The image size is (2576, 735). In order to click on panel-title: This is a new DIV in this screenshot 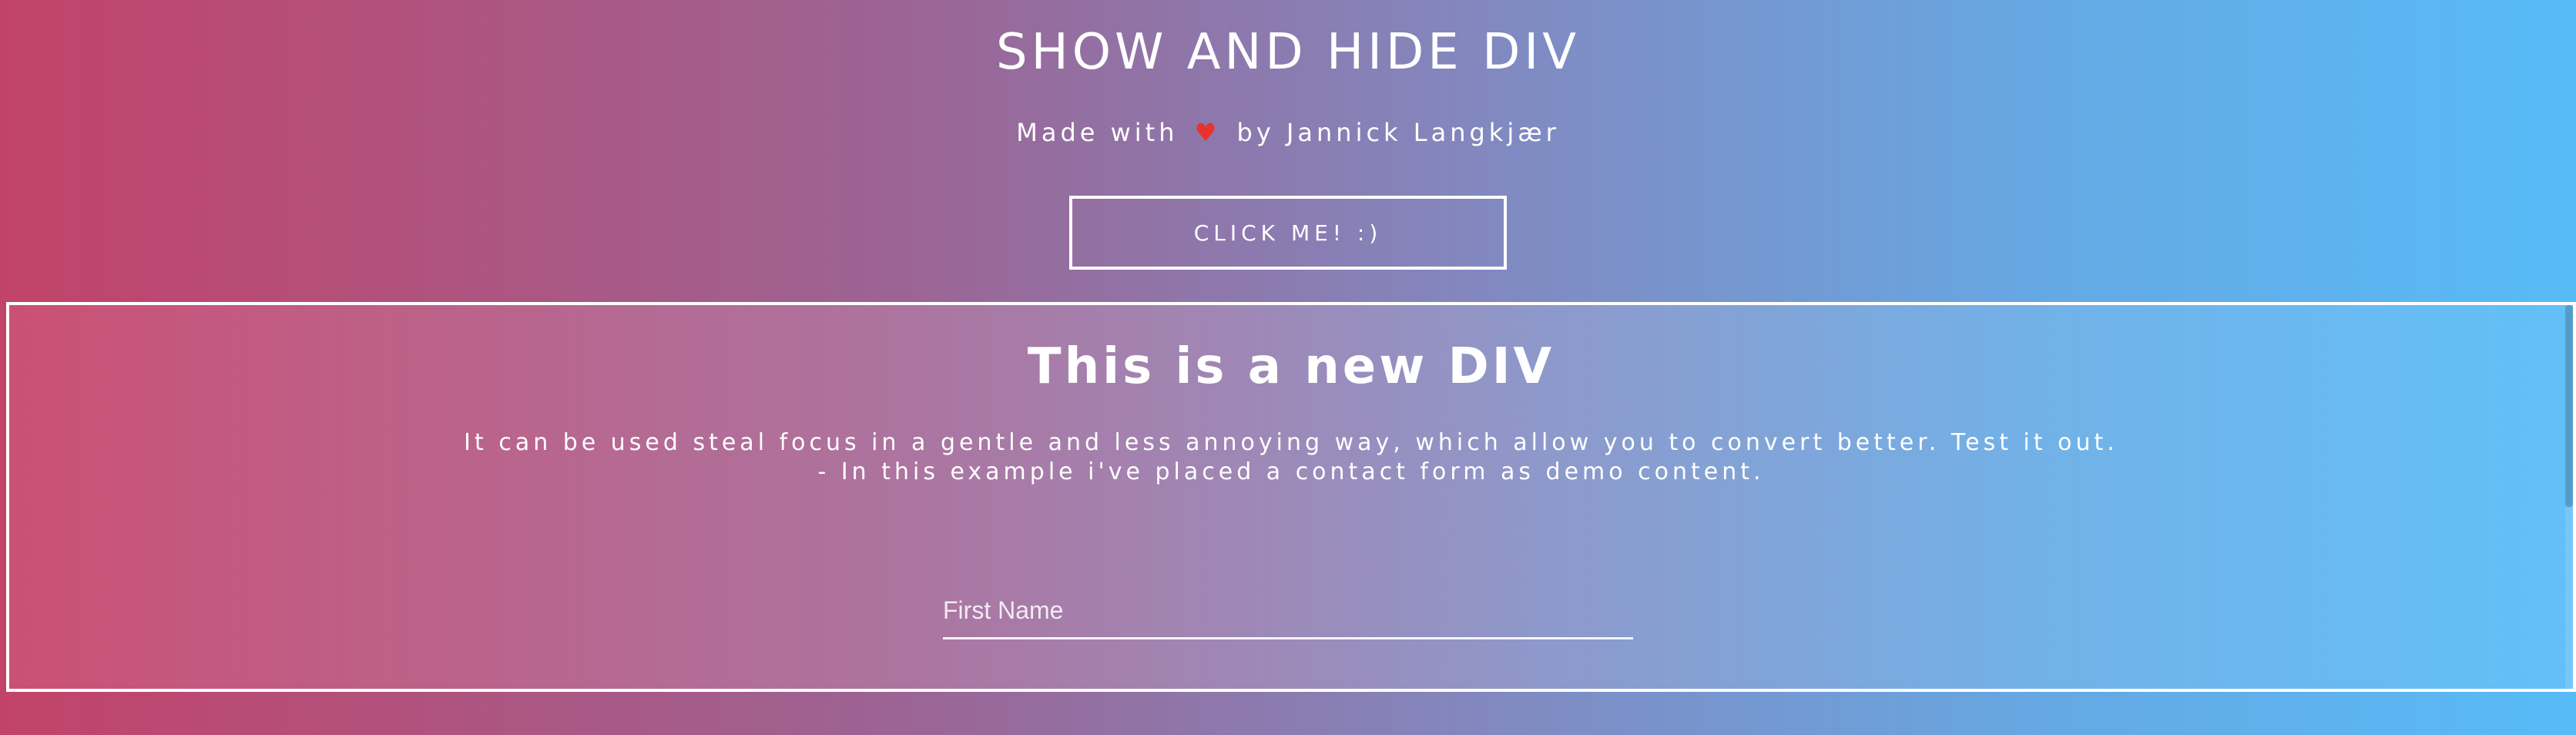, I will do `click(1291, 366)`.